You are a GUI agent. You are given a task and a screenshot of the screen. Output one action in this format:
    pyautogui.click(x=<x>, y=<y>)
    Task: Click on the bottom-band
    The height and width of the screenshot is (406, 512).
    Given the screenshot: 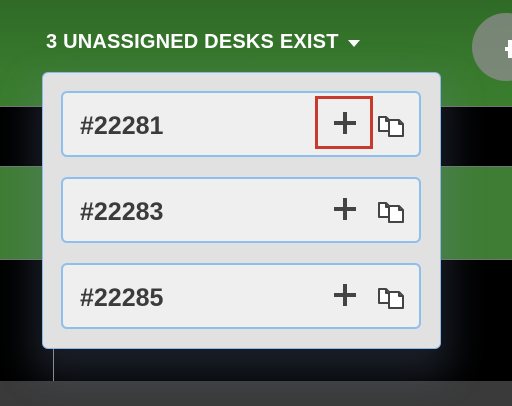 What is the action you would take?
    pyautogui.click(x=256, y=393)
    